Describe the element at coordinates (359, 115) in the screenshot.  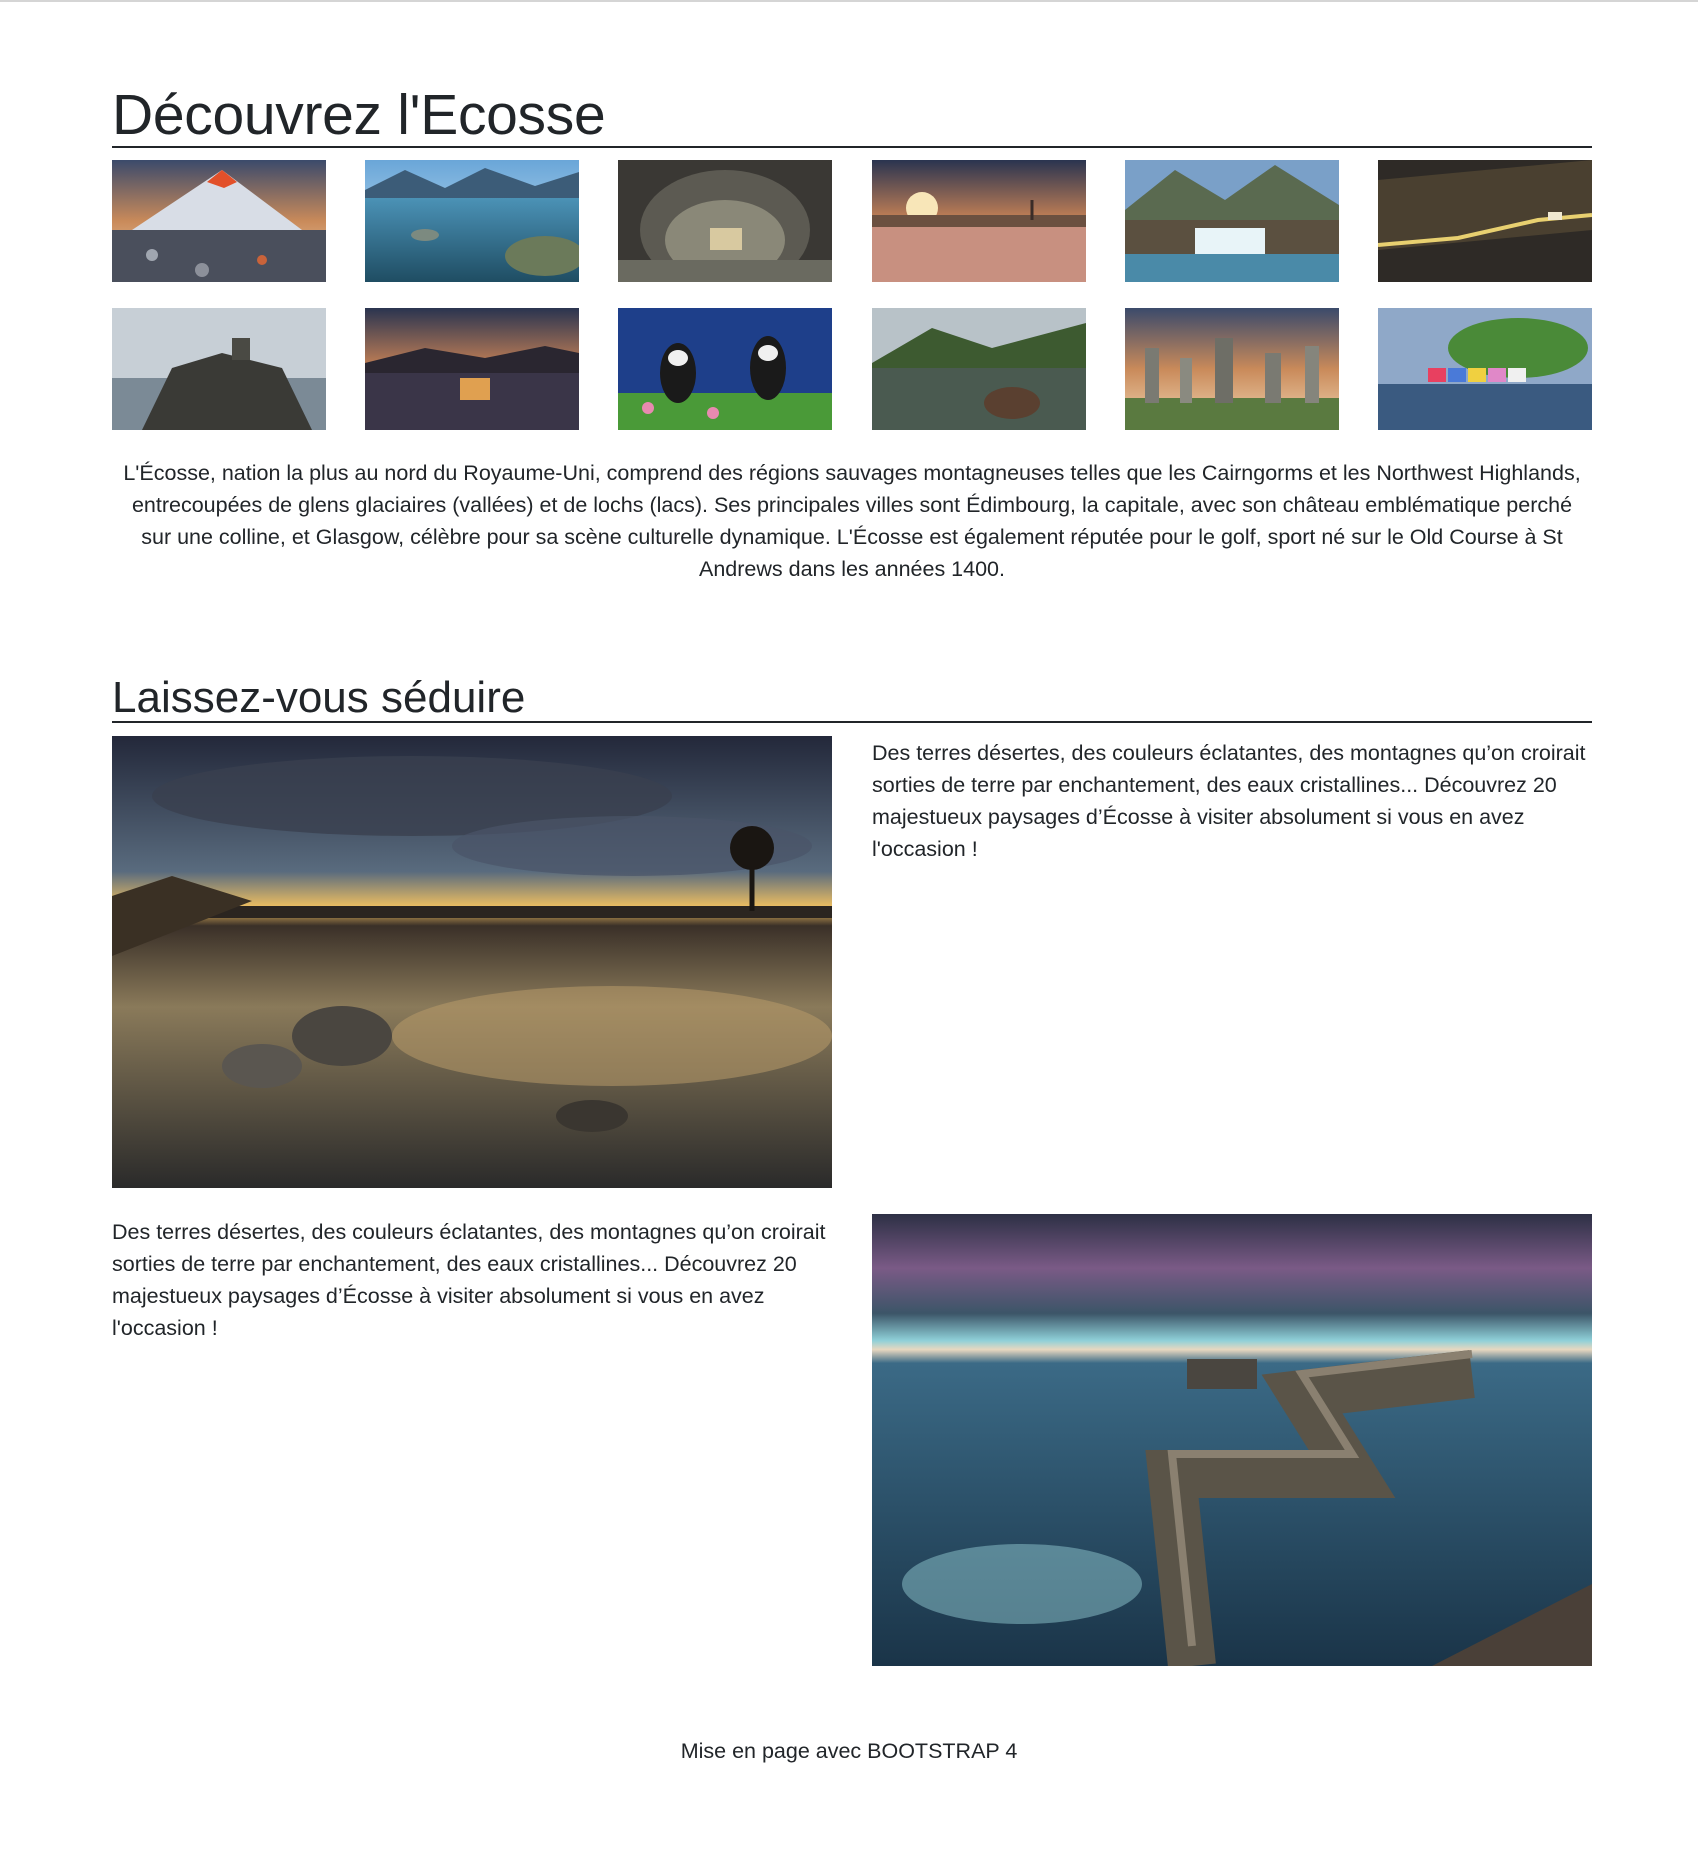
I see `section-title-discover: Découvrez l'Ecosse` at that location.